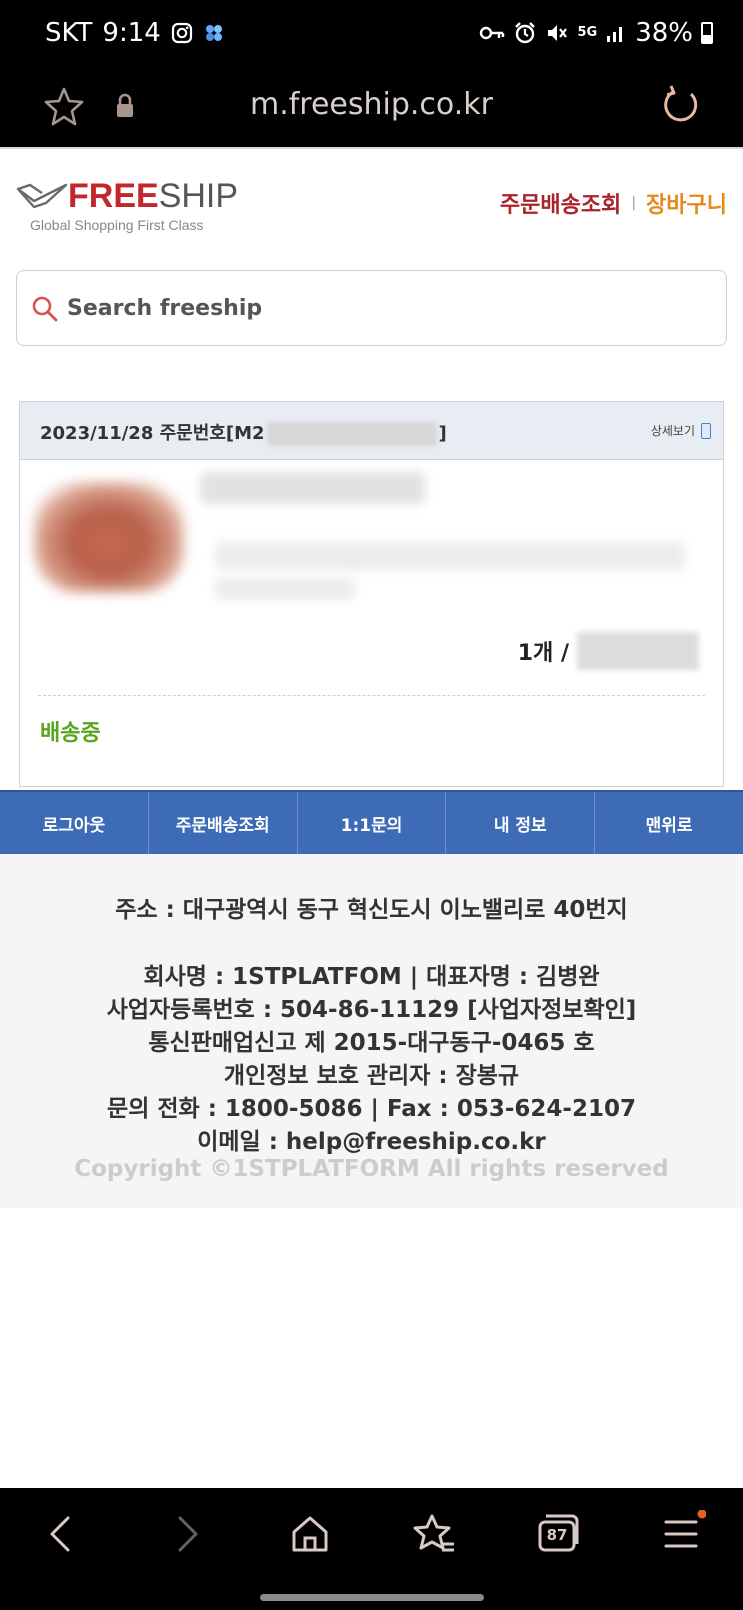 This screenshot has width=743, height=1610. What do you see at coordinates (707, 33) in the screenshot?
I see `battery-icon` at bounding box center [707, 33].